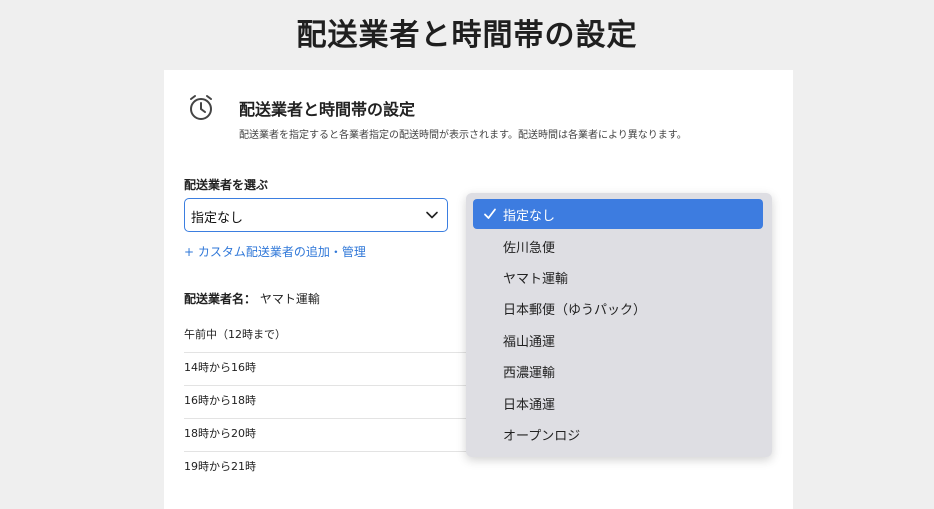 The image size is (934, 509). I want to click on dropdown-option-nittsu: 日本通運, so click(529, 403).